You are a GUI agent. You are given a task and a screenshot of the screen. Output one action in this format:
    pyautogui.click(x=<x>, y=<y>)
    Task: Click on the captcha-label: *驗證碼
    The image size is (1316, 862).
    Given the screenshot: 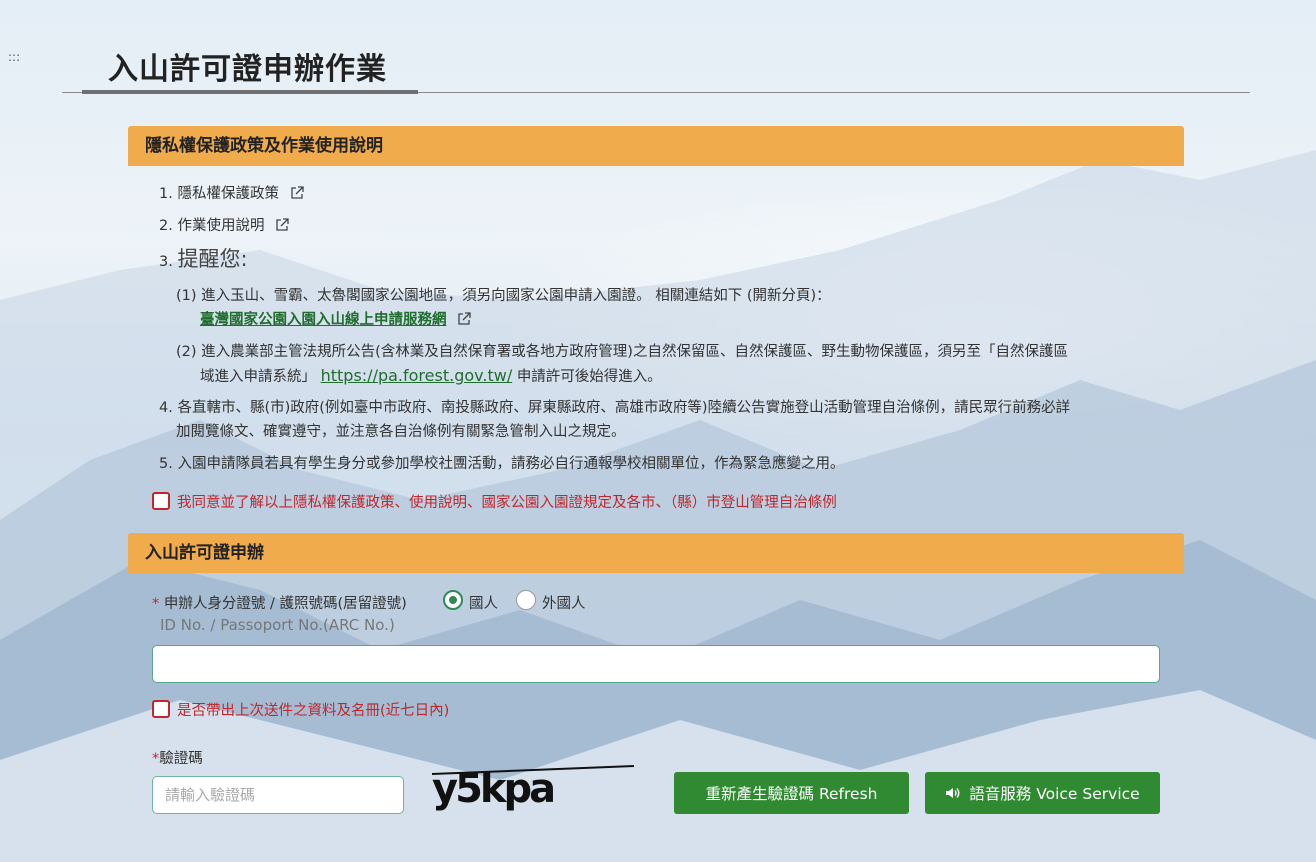 What is the action you would take?
    pyautogui.click(x=177, y=759)
    